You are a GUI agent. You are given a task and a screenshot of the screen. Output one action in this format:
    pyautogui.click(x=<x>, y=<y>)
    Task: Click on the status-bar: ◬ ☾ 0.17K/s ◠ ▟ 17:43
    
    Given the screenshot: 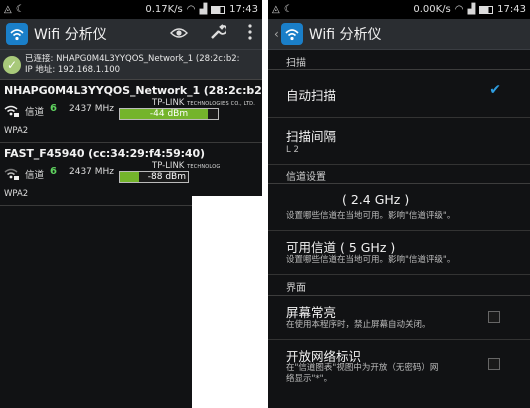 What is the action you would take?
    pyautogui.click(x=131, y=9)
    